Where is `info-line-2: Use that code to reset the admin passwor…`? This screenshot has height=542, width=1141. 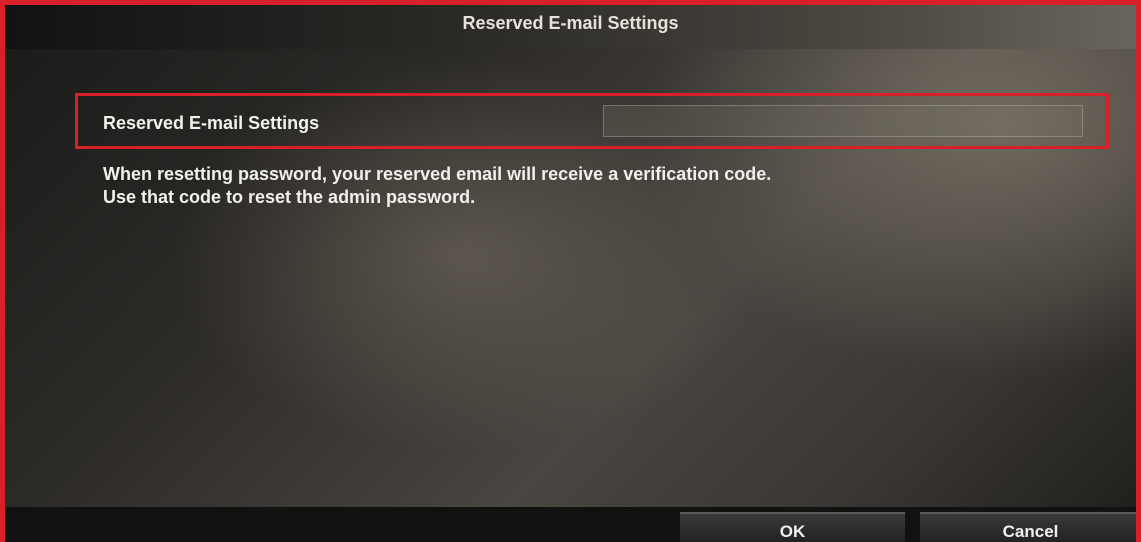 info-line-2: Use that code to reset the admin passwor… is located at coordinates (289, 197).